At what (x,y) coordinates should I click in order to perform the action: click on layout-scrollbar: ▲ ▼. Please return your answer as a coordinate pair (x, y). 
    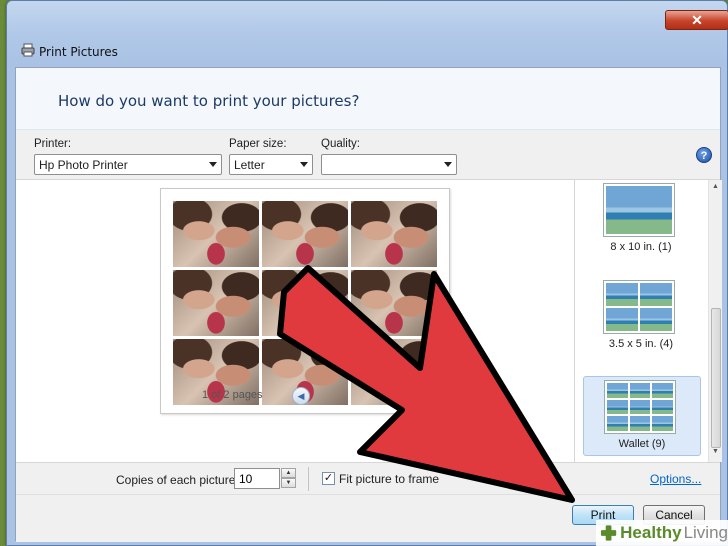
    Looking at the image, I should click on (715, 321).